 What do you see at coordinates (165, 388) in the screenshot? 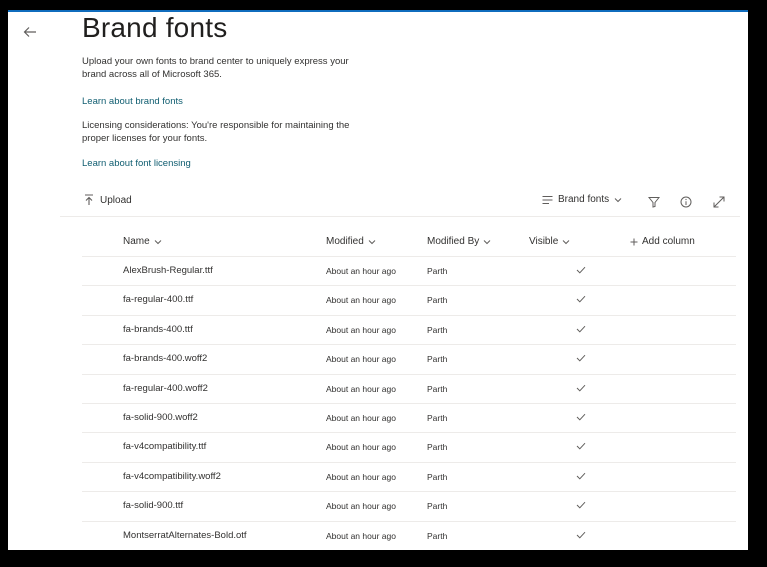
I see `file-name: fa-regular-400.woff2` at bounding box center [165, 388].